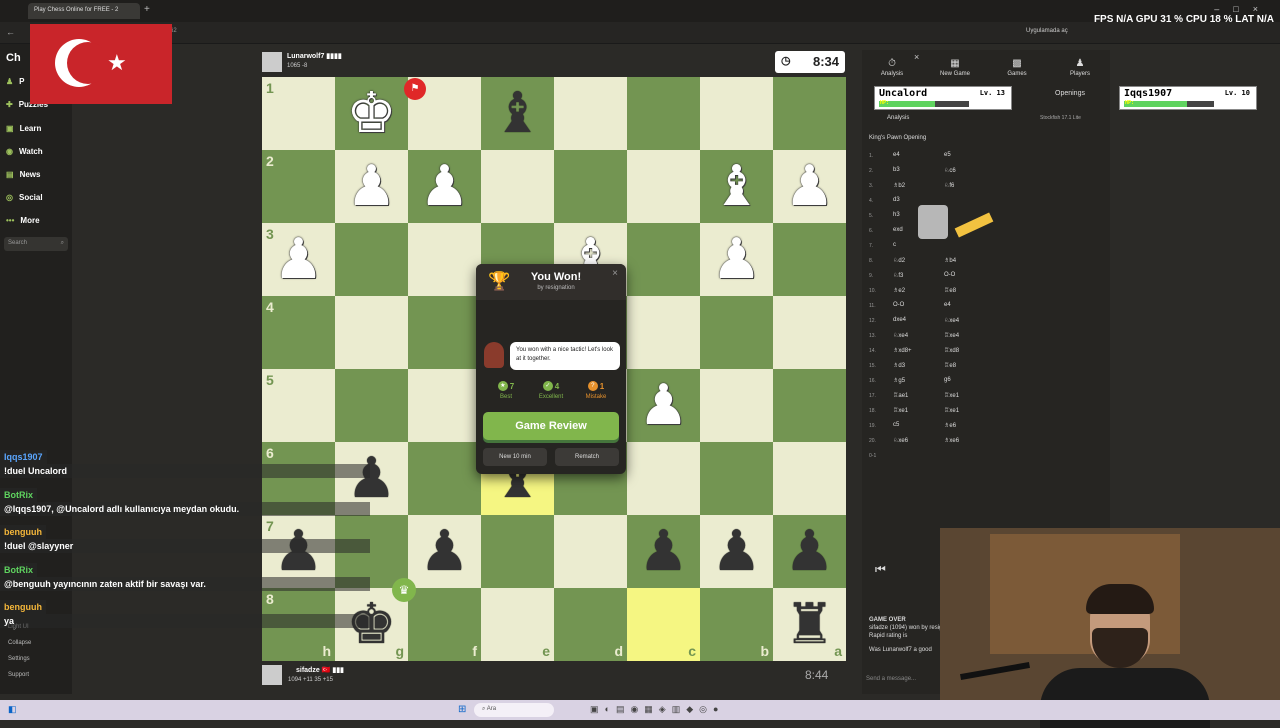 This screenshot has width=1280, height=728. I want to click on white-move: d3, so click(896, 200).